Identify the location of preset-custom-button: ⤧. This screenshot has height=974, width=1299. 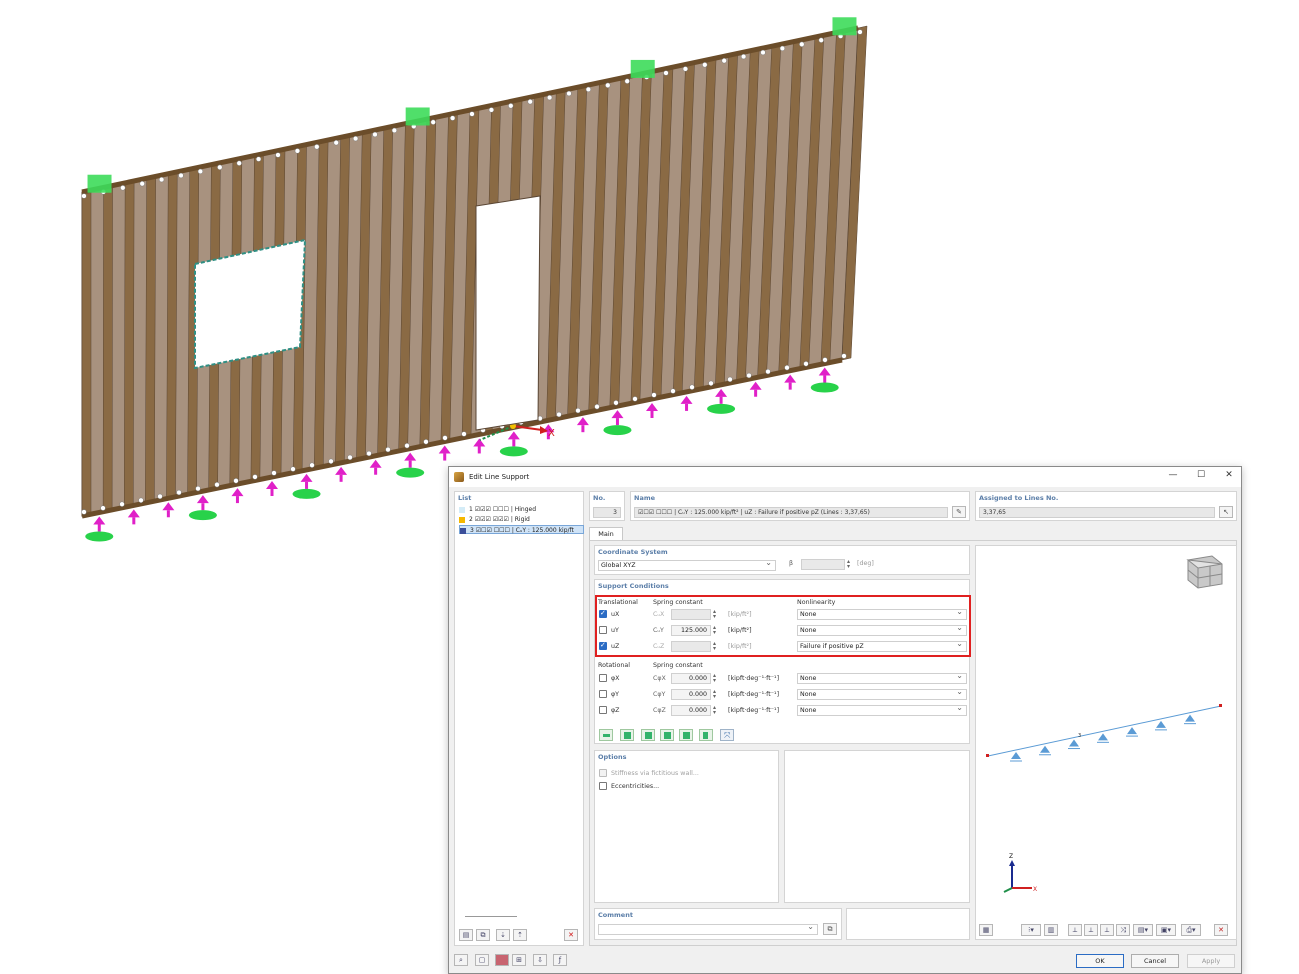
(727, 735).